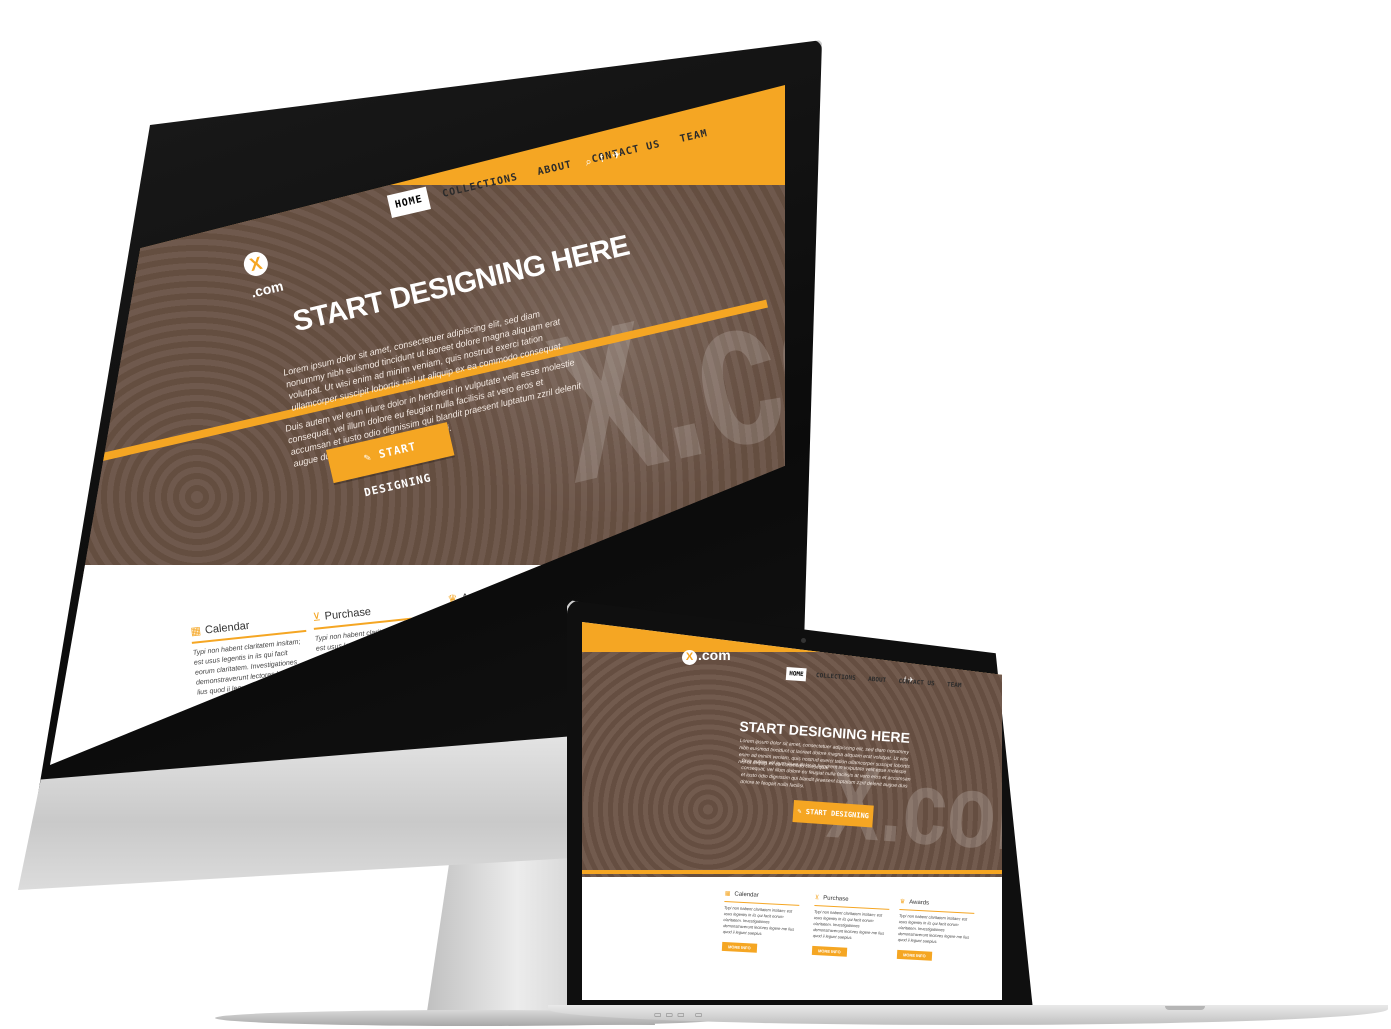 The width and height of the screenshot is (1391, 1029). What do you see at coordinates (1185, 1008) in the screenshot?
I see `macbook-trackpad-notch` at bounding box center [1185, 1008].